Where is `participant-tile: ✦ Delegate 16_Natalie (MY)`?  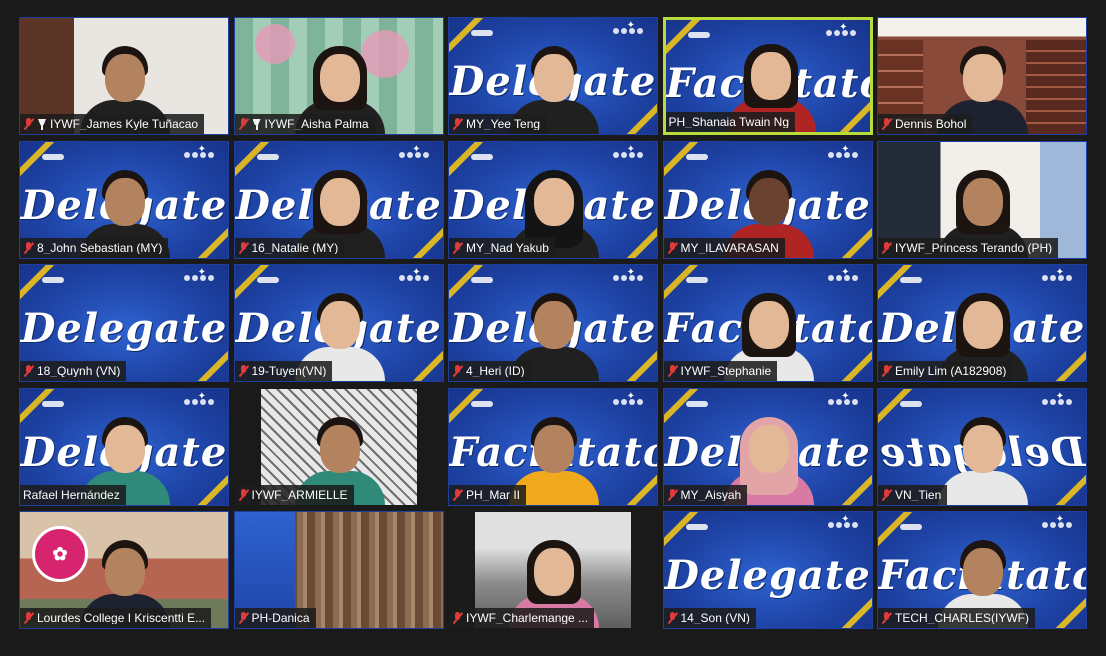 participant-tile: ✦ Delegate 16_Natalie (MY) is located at coordinates (338, 199).